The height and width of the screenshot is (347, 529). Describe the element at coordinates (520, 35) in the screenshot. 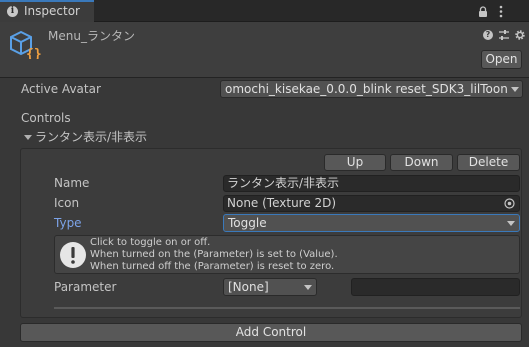

I see `gear-icon` at that location.